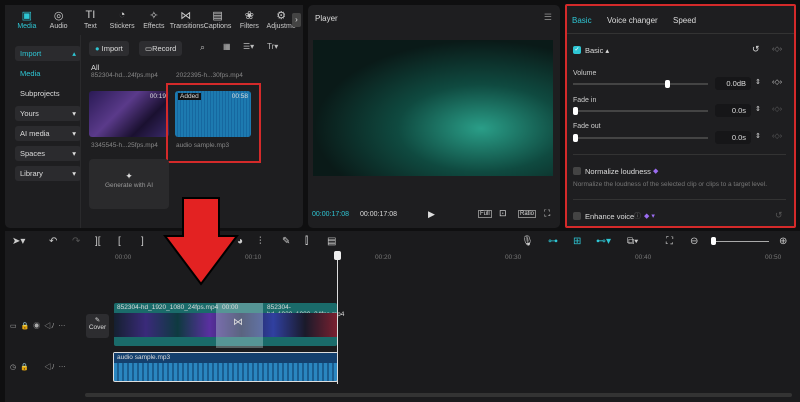  What do you see at coordinates (485, 214) in the screenshot?
I see `full-quality-button: Full` at bounding box center [485, 214].